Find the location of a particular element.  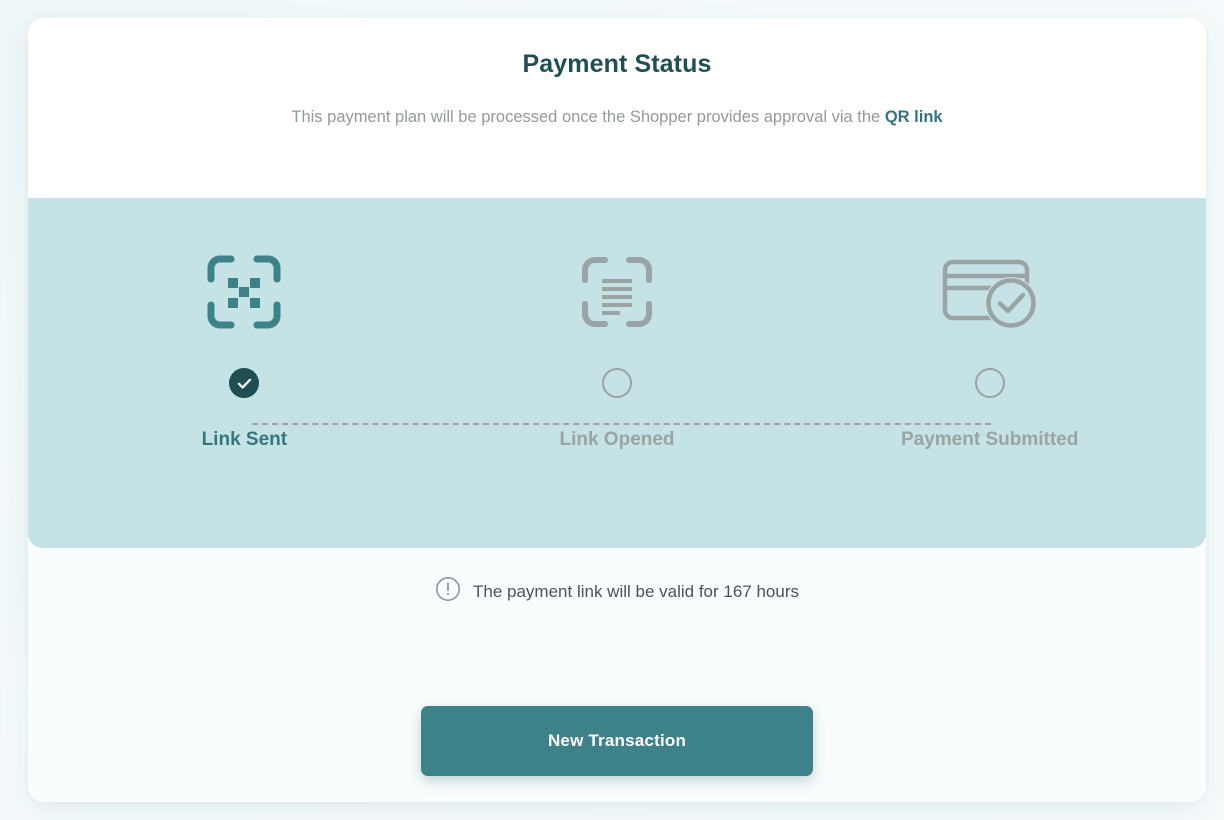

step-complete-marker is located at coordinates (244, 383).